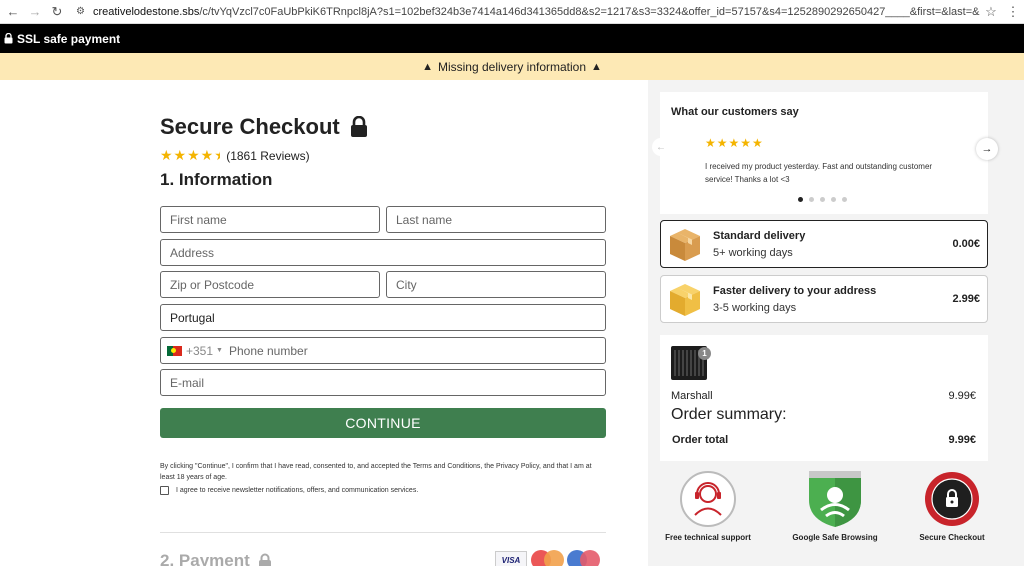 This screenshot has height=566, width=1024. Describe the element at coordinates (755, 308) in the screenshot. I see `delivery-days: 3-5 working days` at that location.